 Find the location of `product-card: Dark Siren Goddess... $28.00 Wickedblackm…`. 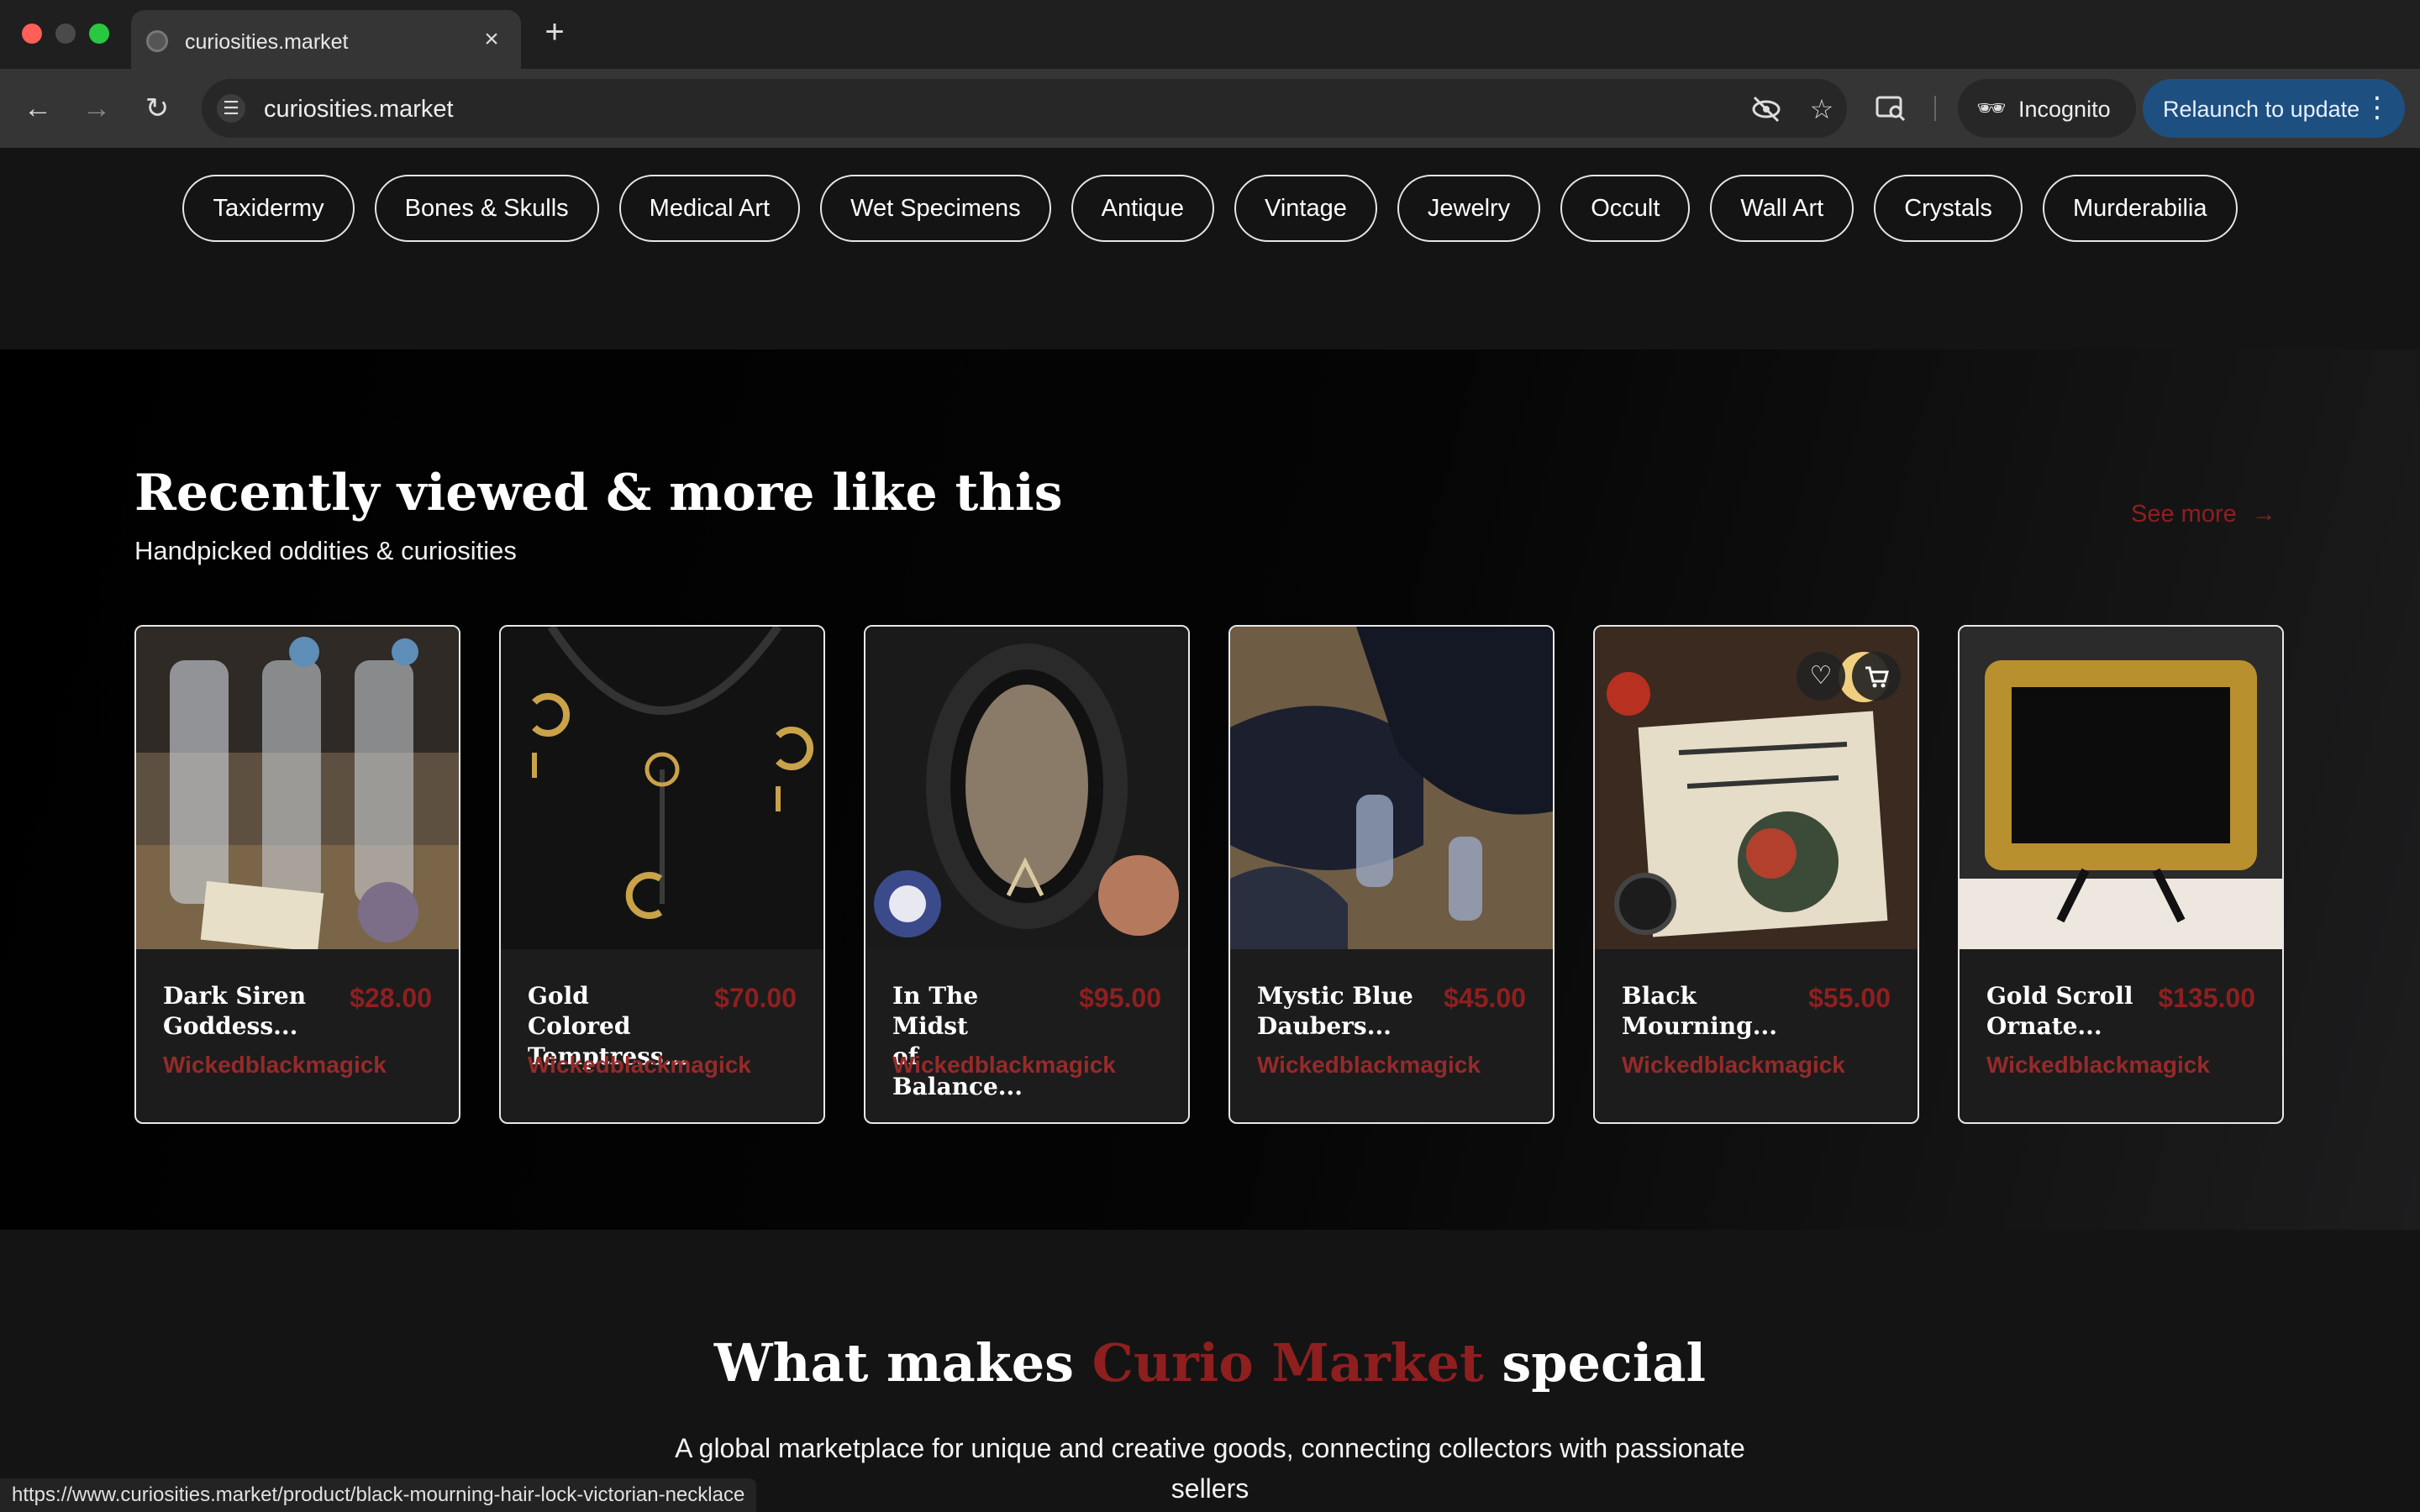

product-card: Dark Siren Goddess... $28.00 Wickedblackm… is located at coordinates (297, 874).